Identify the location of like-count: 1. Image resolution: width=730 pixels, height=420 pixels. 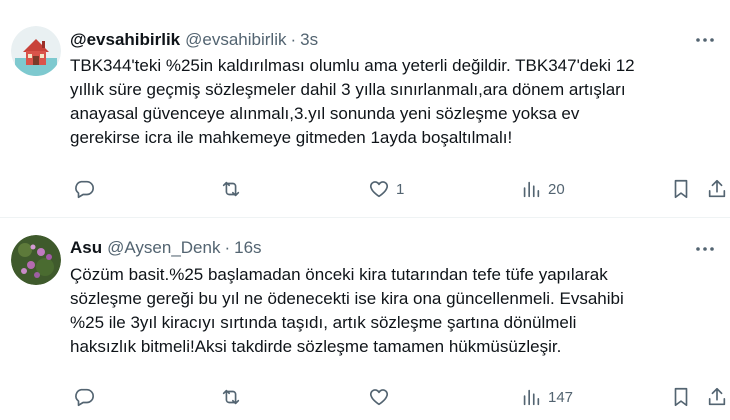
(400, 189).